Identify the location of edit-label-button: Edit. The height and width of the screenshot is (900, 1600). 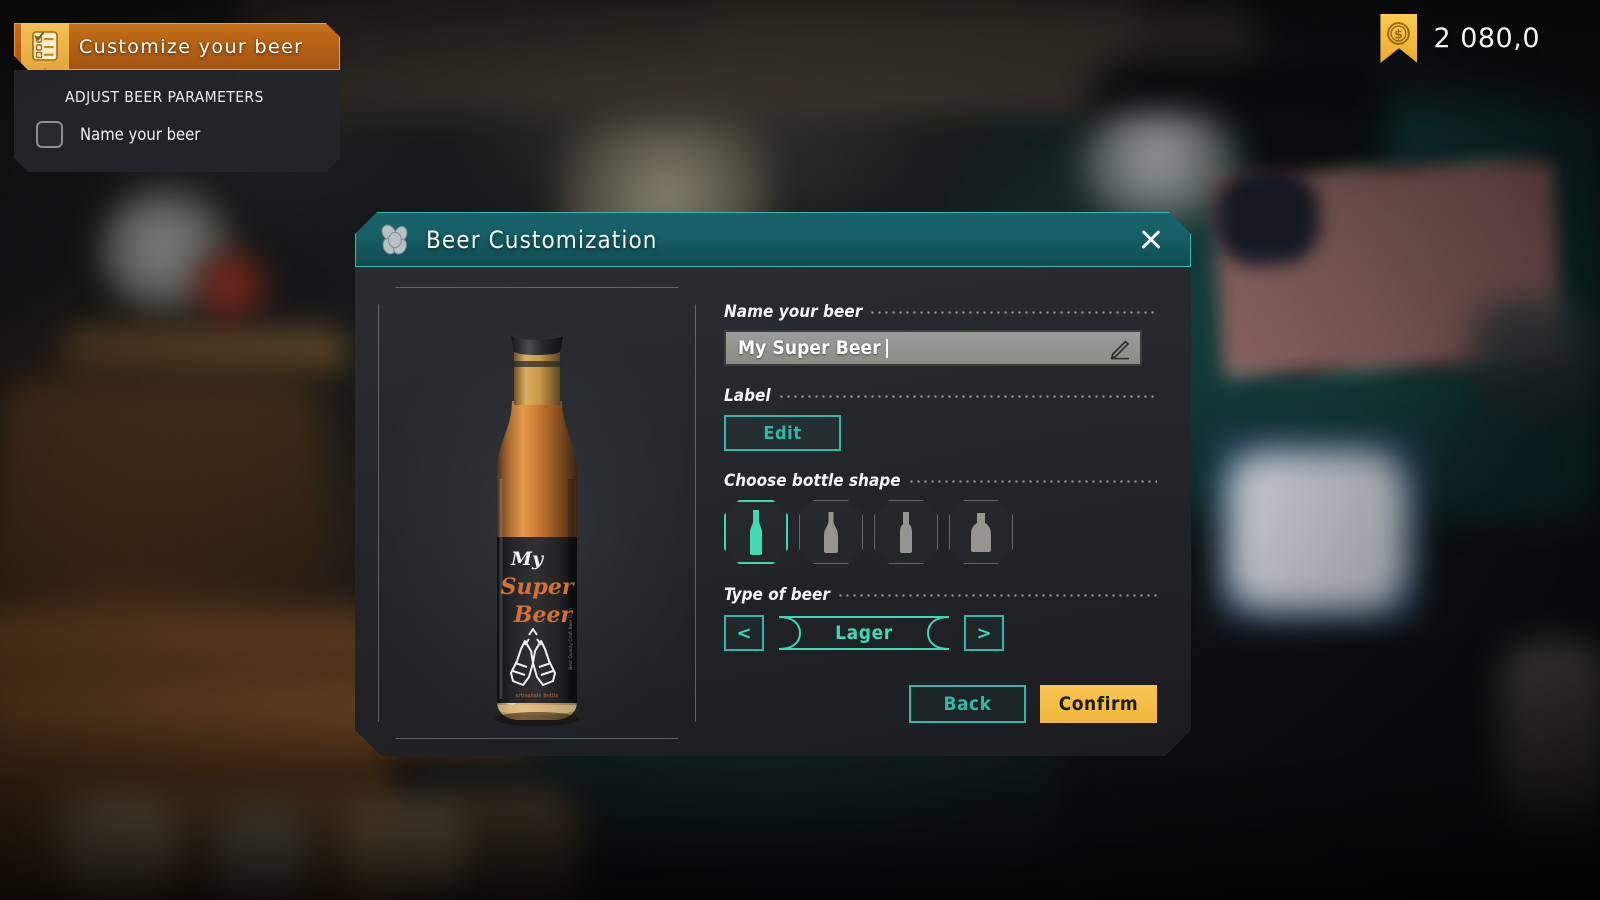
(782, 433).